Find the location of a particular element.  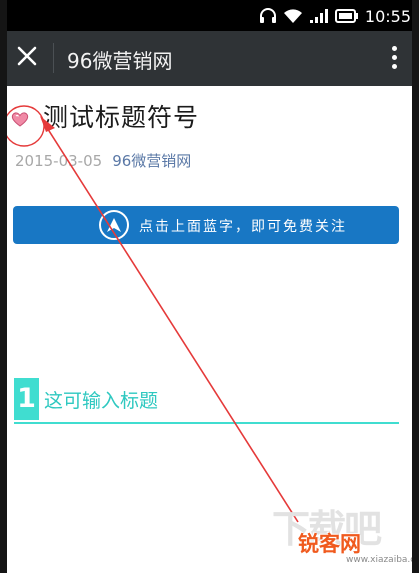

app-bar-title: 96微营销网 is located at coordinates (120, 61).